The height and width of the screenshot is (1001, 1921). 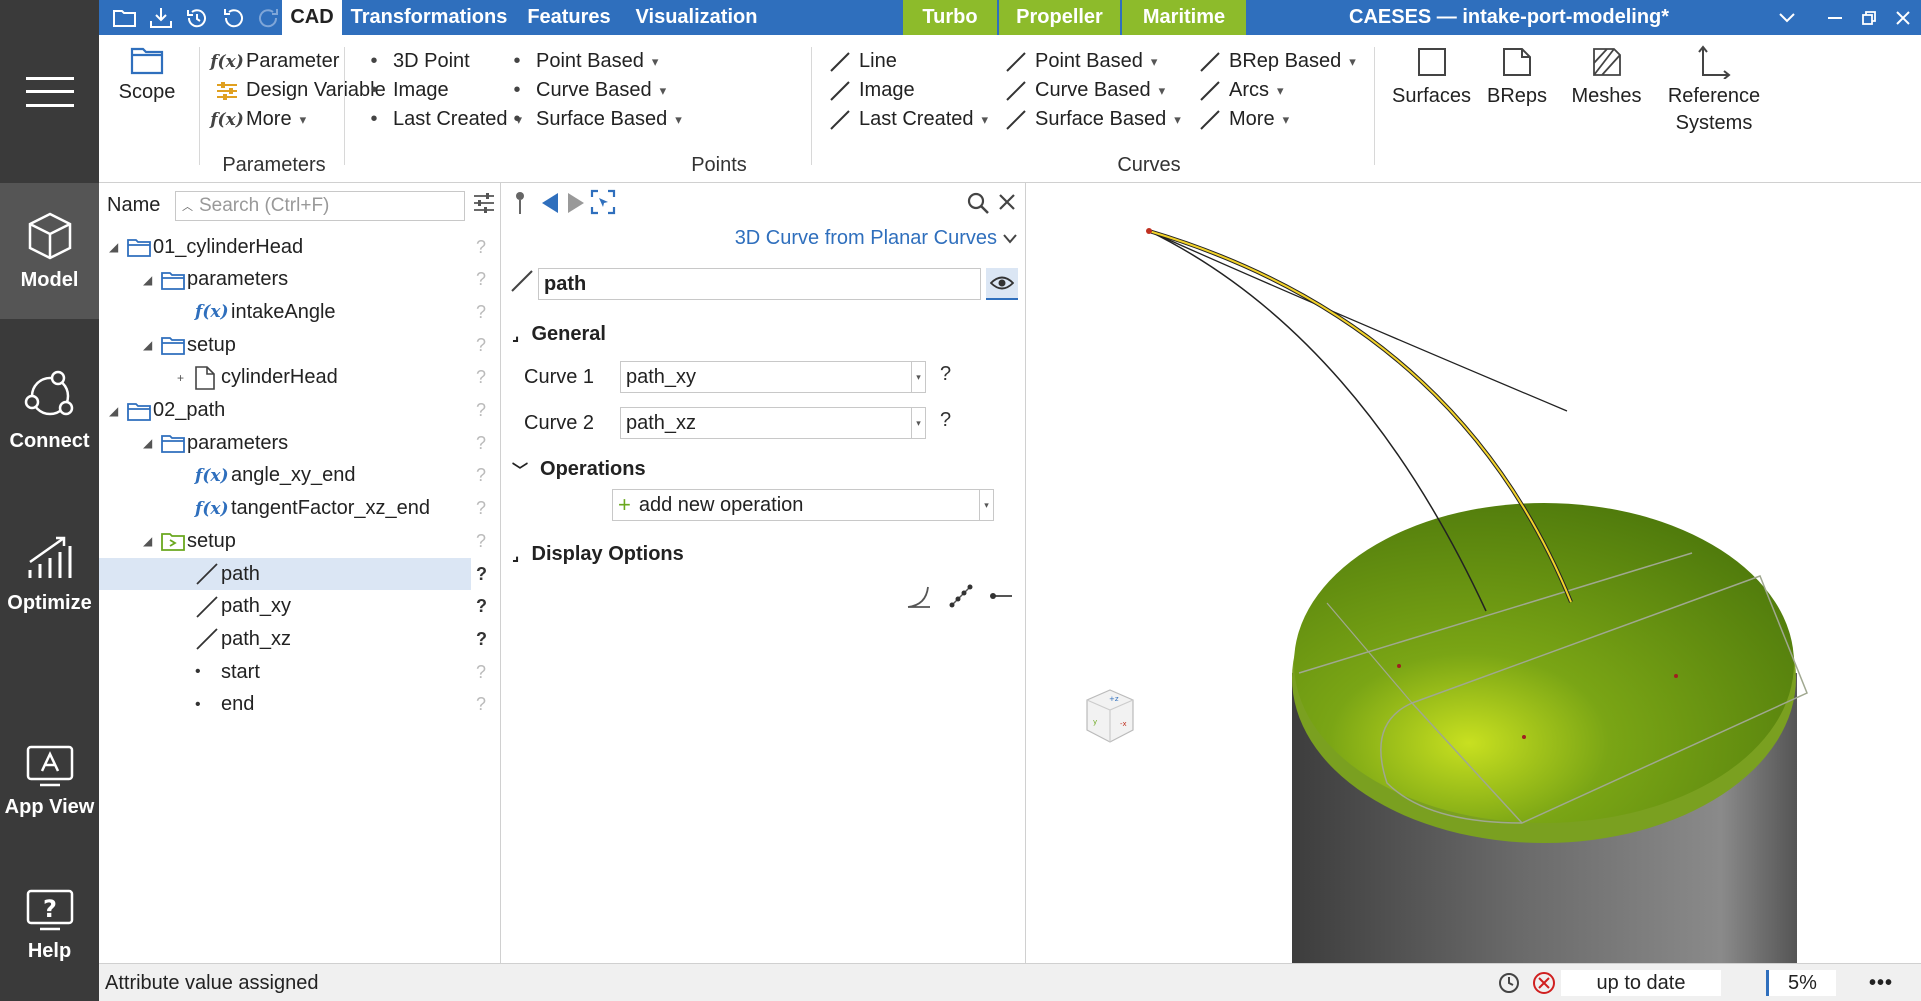 What do you see at coordinates (1517, 77) in the screenshot?
I see `breps-button: BReps` at bounding box center [1517, 77].